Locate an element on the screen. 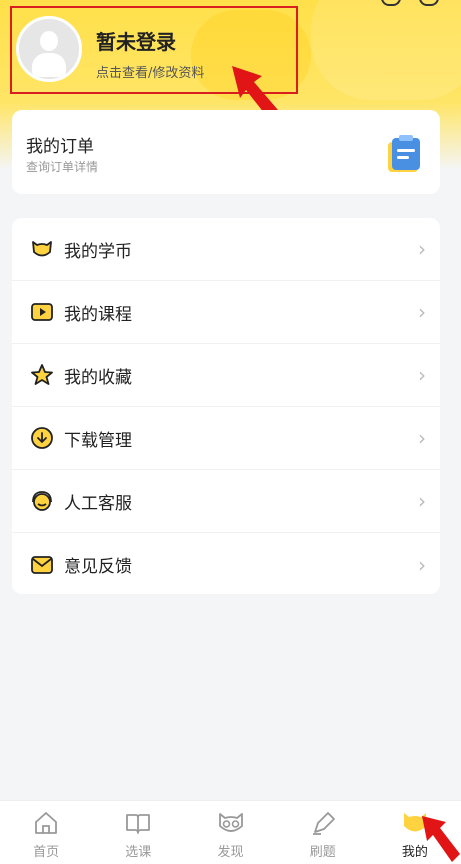 The height and width of the screenshot is (864, 461). header-decoration is located at coordinates (386, 50).